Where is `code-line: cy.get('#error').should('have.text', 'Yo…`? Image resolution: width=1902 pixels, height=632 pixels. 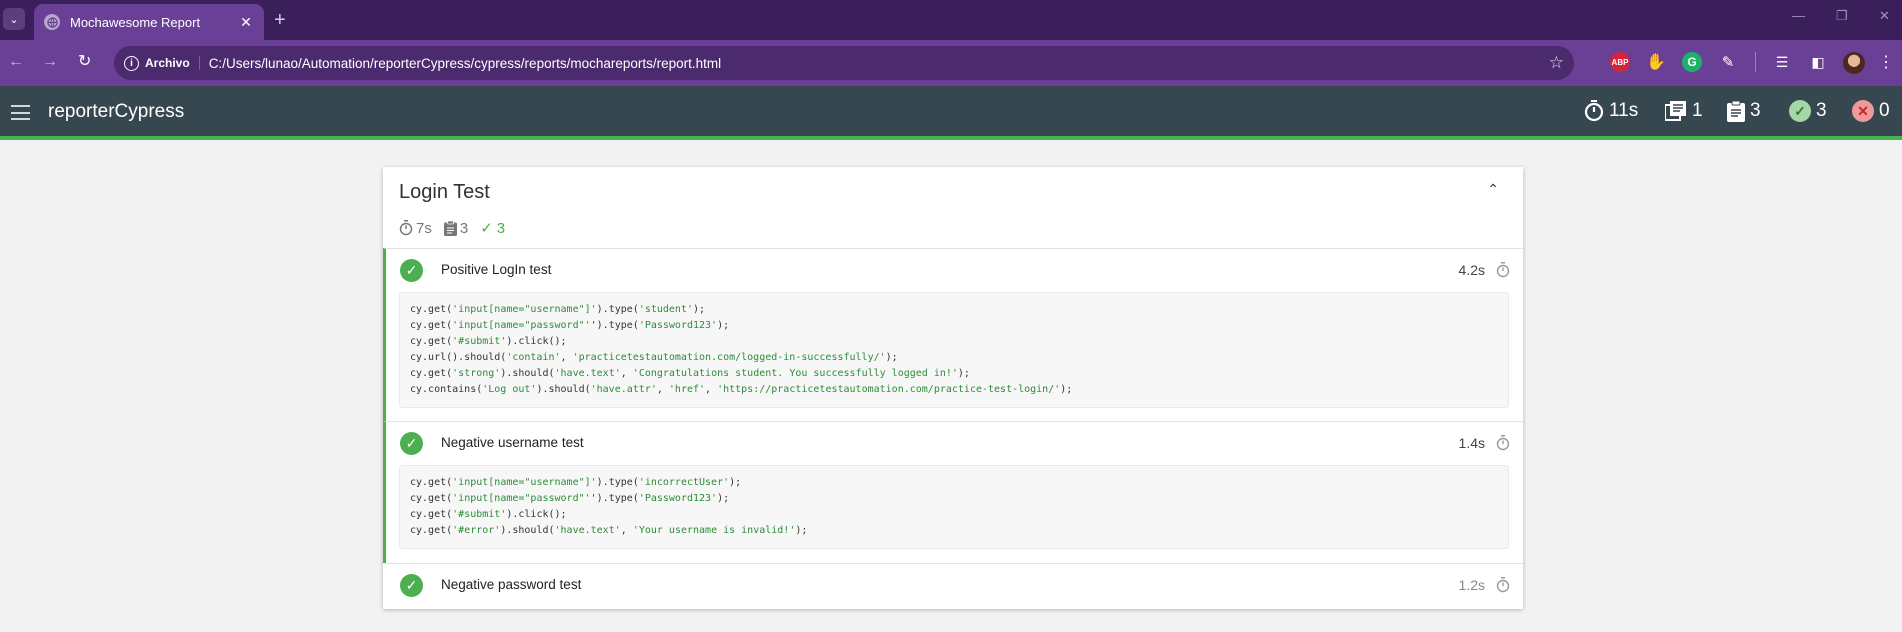 code-line: cy.get('#error').should('have.text', 'Yo… is located at coordinates (954, 531).